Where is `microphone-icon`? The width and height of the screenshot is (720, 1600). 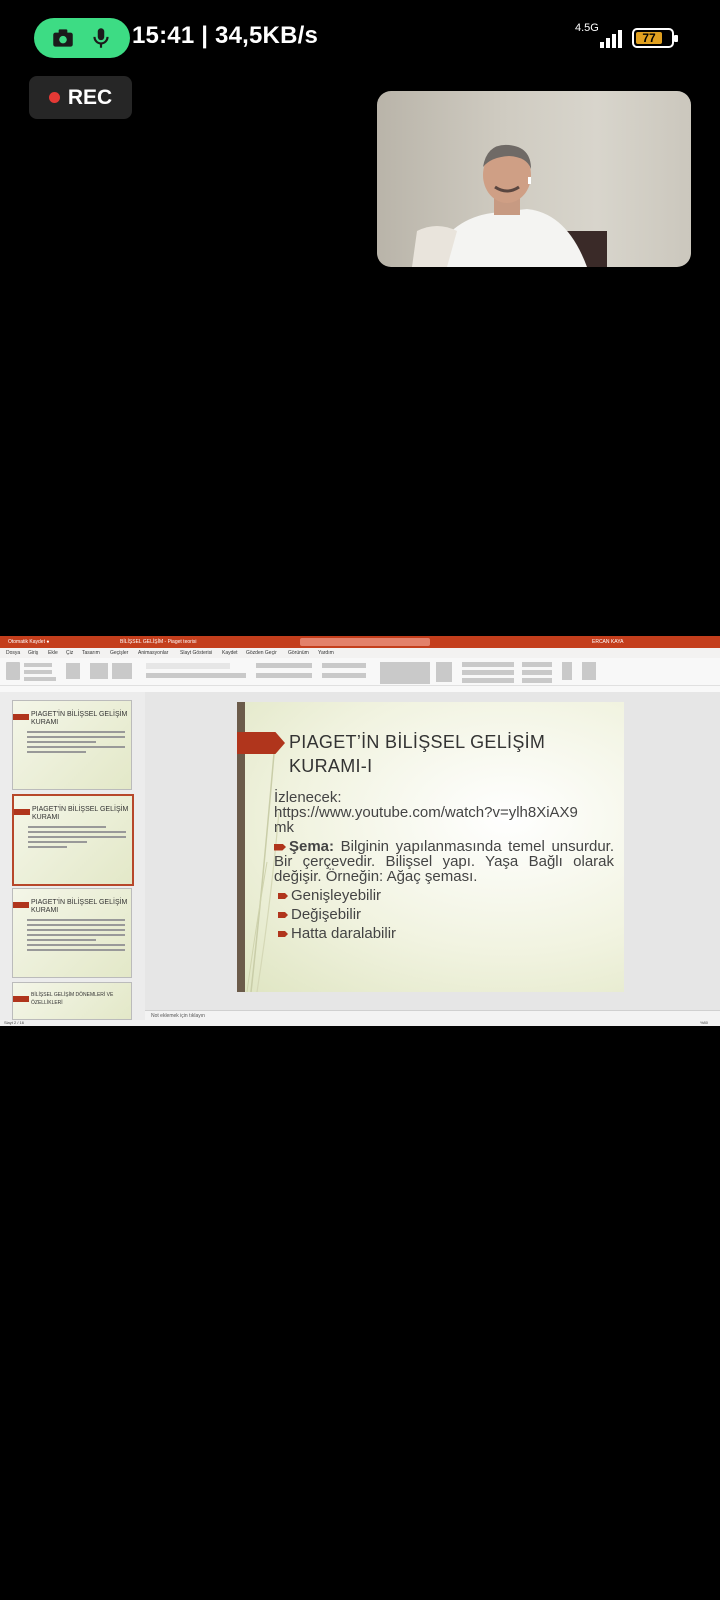 microphone-icon is located at coordinates (101, 38).